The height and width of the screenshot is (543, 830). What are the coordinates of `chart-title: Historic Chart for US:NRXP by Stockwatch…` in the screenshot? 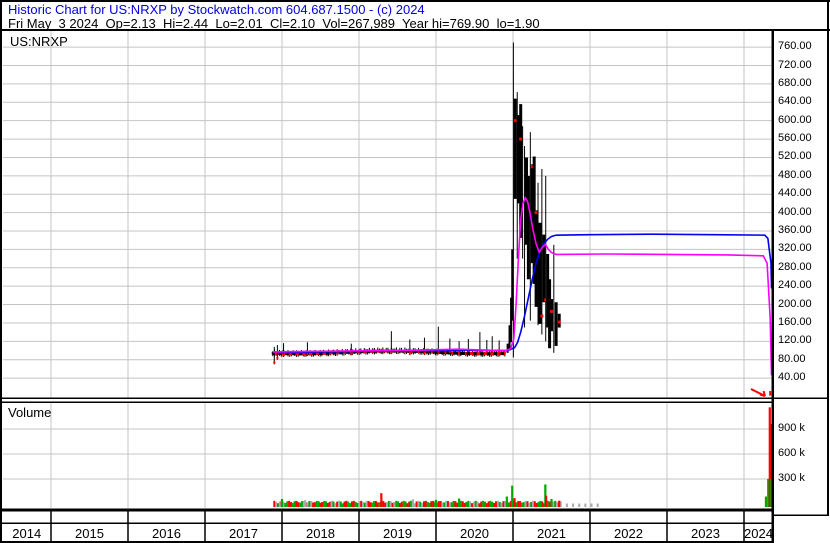 It's located at (216, 9).